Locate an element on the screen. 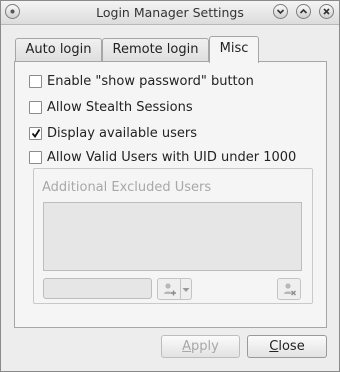 Image resolution: width=340 pixels, height=372 pixels. chevron-down-icon is located at coordinates (186, 290).